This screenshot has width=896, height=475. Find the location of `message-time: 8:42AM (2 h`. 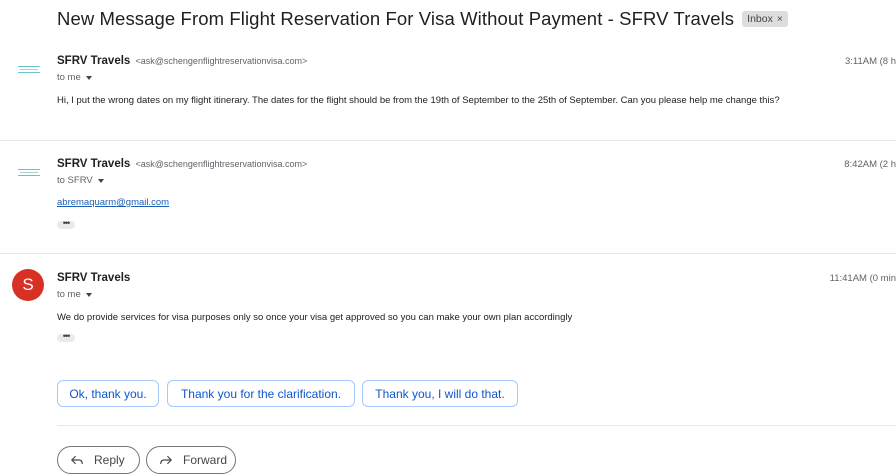

message-time: 8:42AM (2 h is located at coordinates (870, 164).